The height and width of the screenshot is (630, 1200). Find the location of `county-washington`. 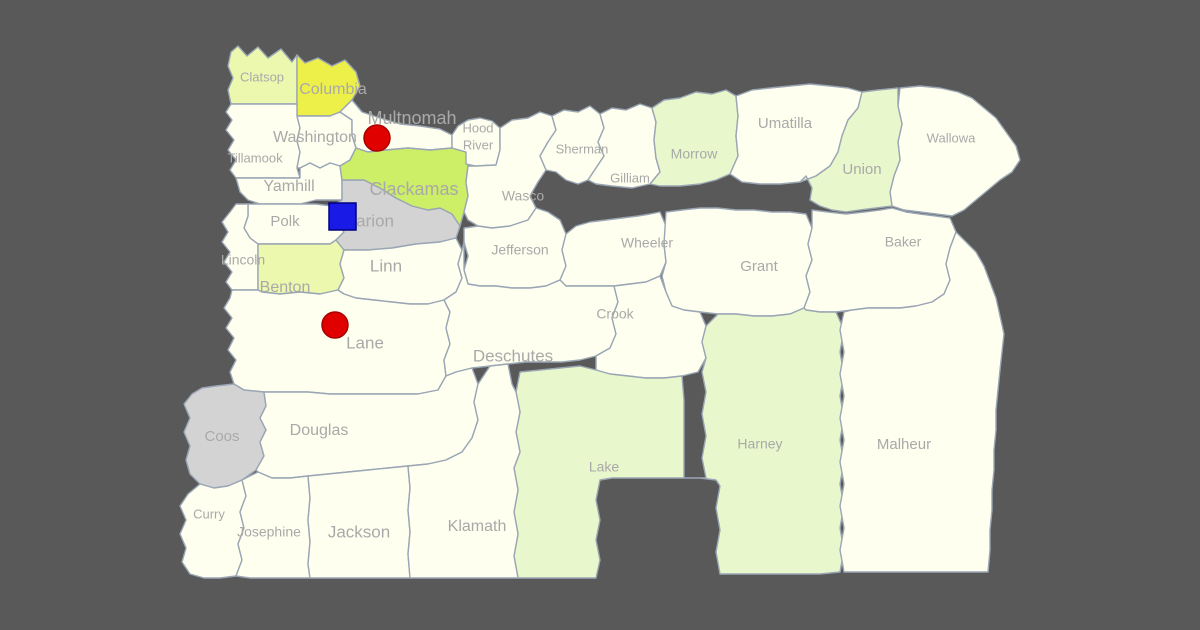

county-washington is located at coordinates (326, 140).